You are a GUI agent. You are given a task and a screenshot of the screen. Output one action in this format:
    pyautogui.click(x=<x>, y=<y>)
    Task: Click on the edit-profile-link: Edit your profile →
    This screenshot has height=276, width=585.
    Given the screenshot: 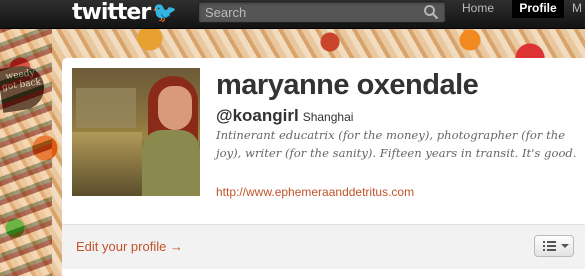 What is the action you would take?
    pyautogui.click(x=129, y=247)
    